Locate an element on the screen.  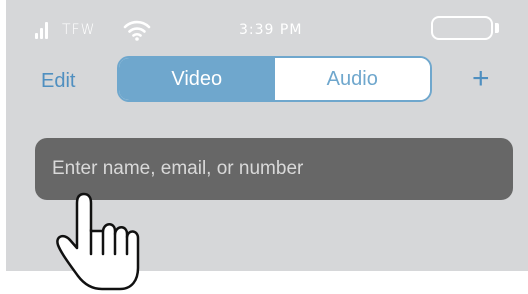
segment-audio: Audio is located at coordinates (352, 79).